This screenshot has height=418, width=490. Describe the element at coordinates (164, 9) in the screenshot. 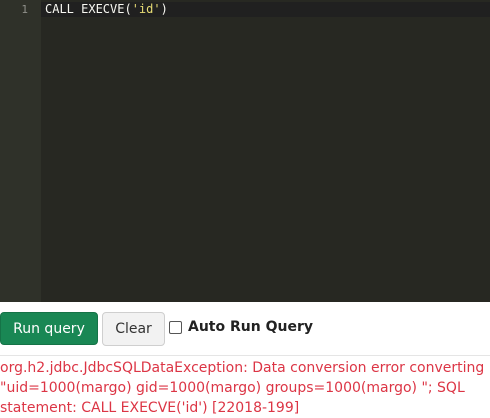

I see `code-close-paren: )` at that location.